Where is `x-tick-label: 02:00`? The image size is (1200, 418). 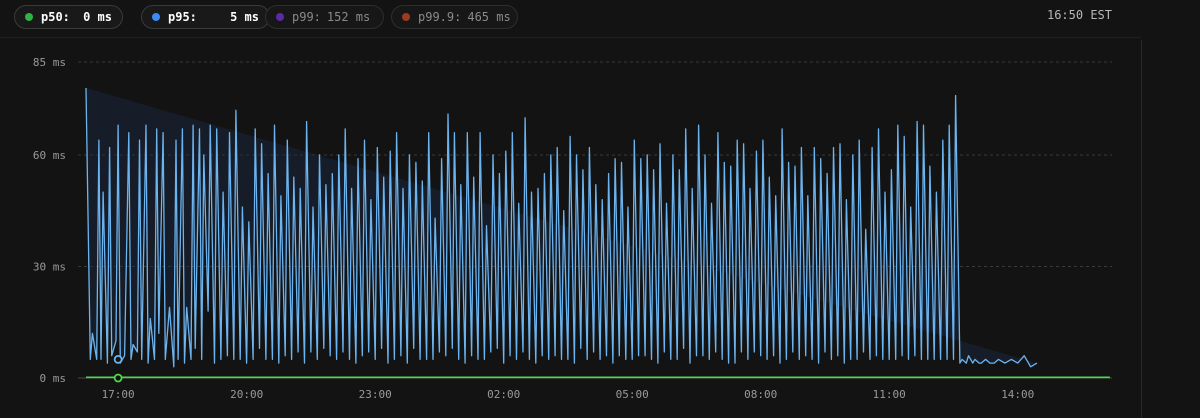
x-tick-label: 02:00 is located at coordinates (503, 394).